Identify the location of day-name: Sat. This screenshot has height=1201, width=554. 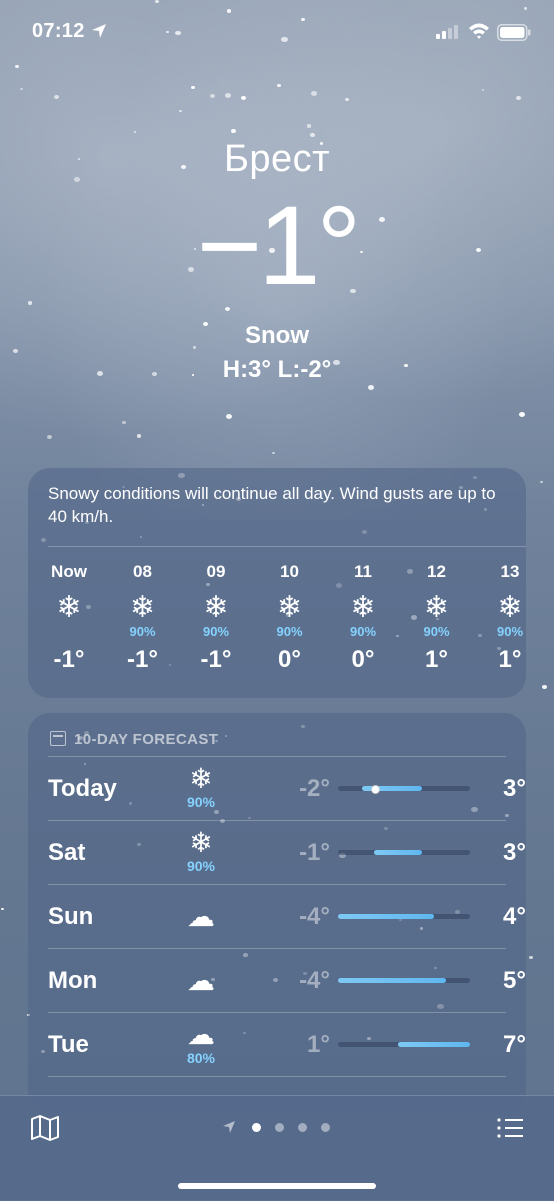
(67, 852).